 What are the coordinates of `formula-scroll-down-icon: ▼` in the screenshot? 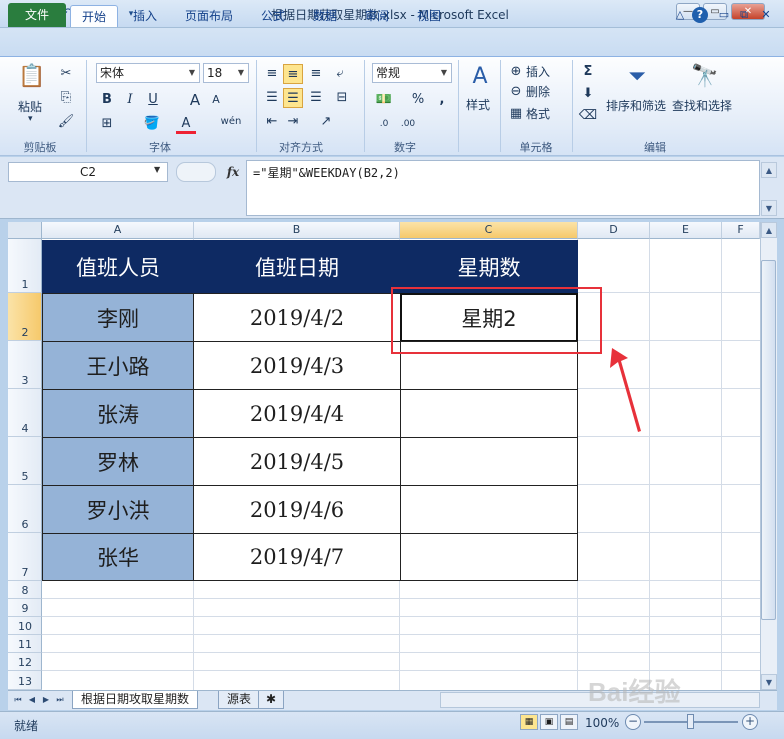 It's located at (769, 208).